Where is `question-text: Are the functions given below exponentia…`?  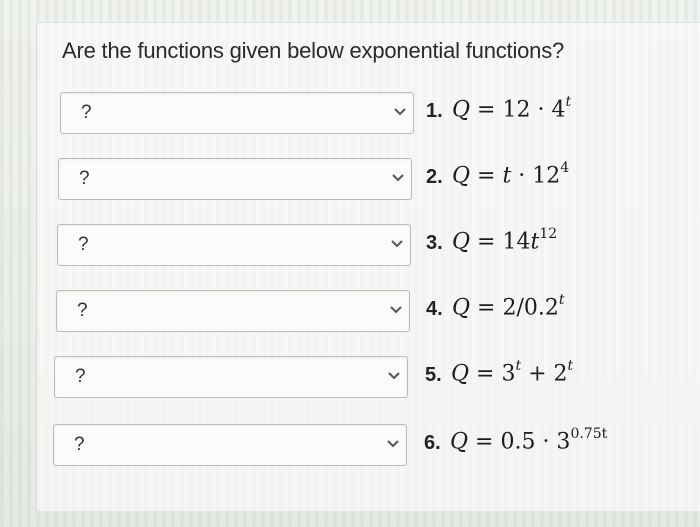 question-text: Are the functions given below exponentia… is located at coordinates (313, 50).